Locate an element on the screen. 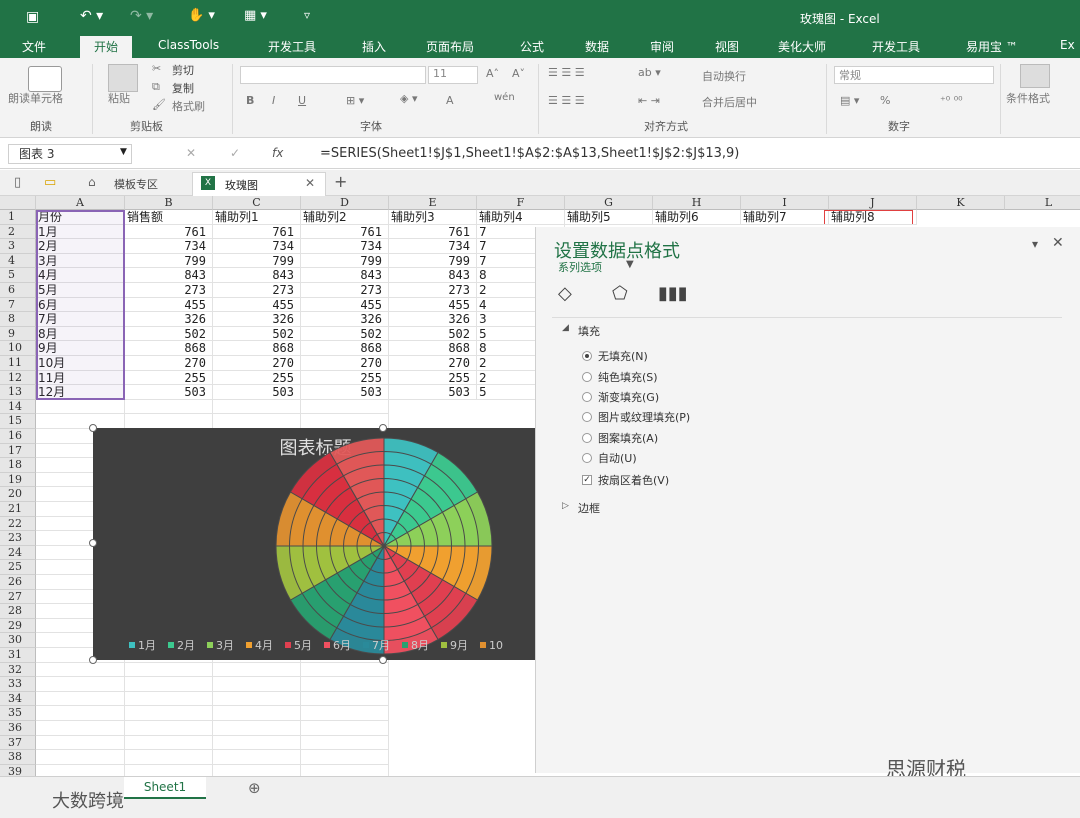 The width and height of the screenshot is (1080, 818). legend-entry: 9月 is located at coordinates (454, 645).